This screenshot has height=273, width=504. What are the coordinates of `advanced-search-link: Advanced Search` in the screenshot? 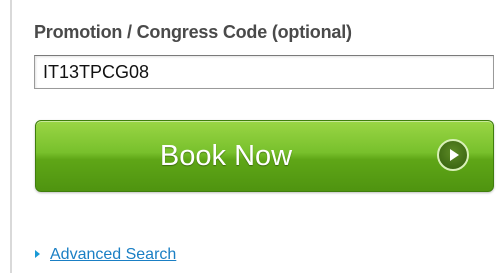 It's located at (105, 255).